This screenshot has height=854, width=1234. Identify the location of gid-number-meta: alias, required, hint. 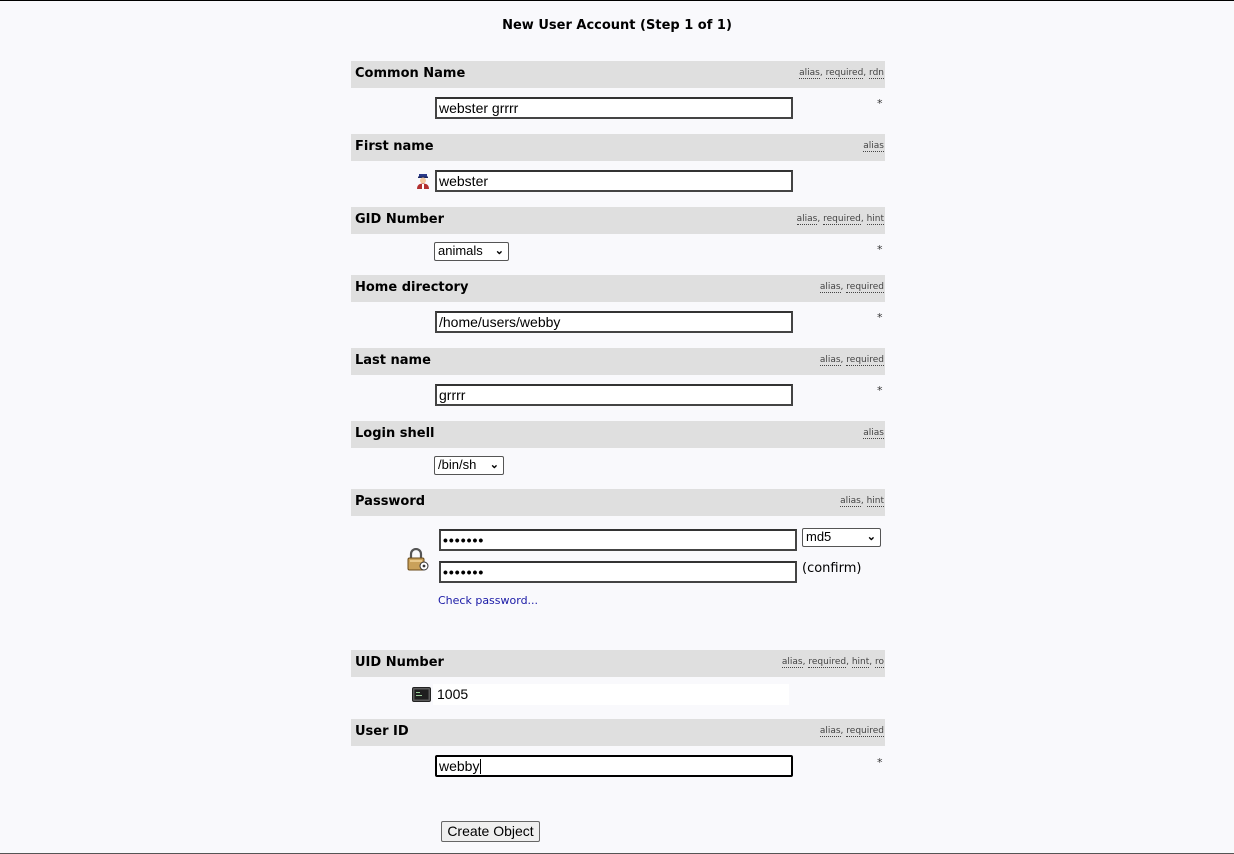
(840, 219).